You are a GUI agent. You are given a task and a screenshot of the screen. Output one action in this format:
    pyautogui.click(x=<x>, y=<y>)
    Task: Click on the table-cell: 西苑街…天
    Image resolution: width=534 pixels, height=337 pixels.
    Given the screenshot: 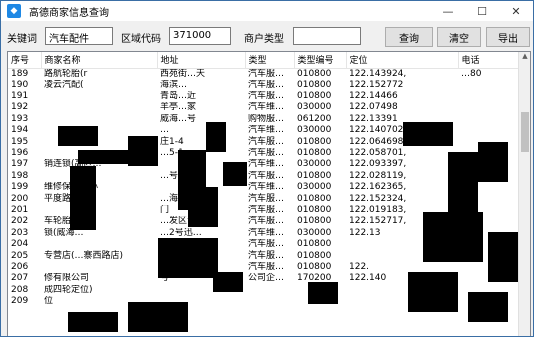 What is the action you would take?
    pyautogui.click(x=183, y=73)
    